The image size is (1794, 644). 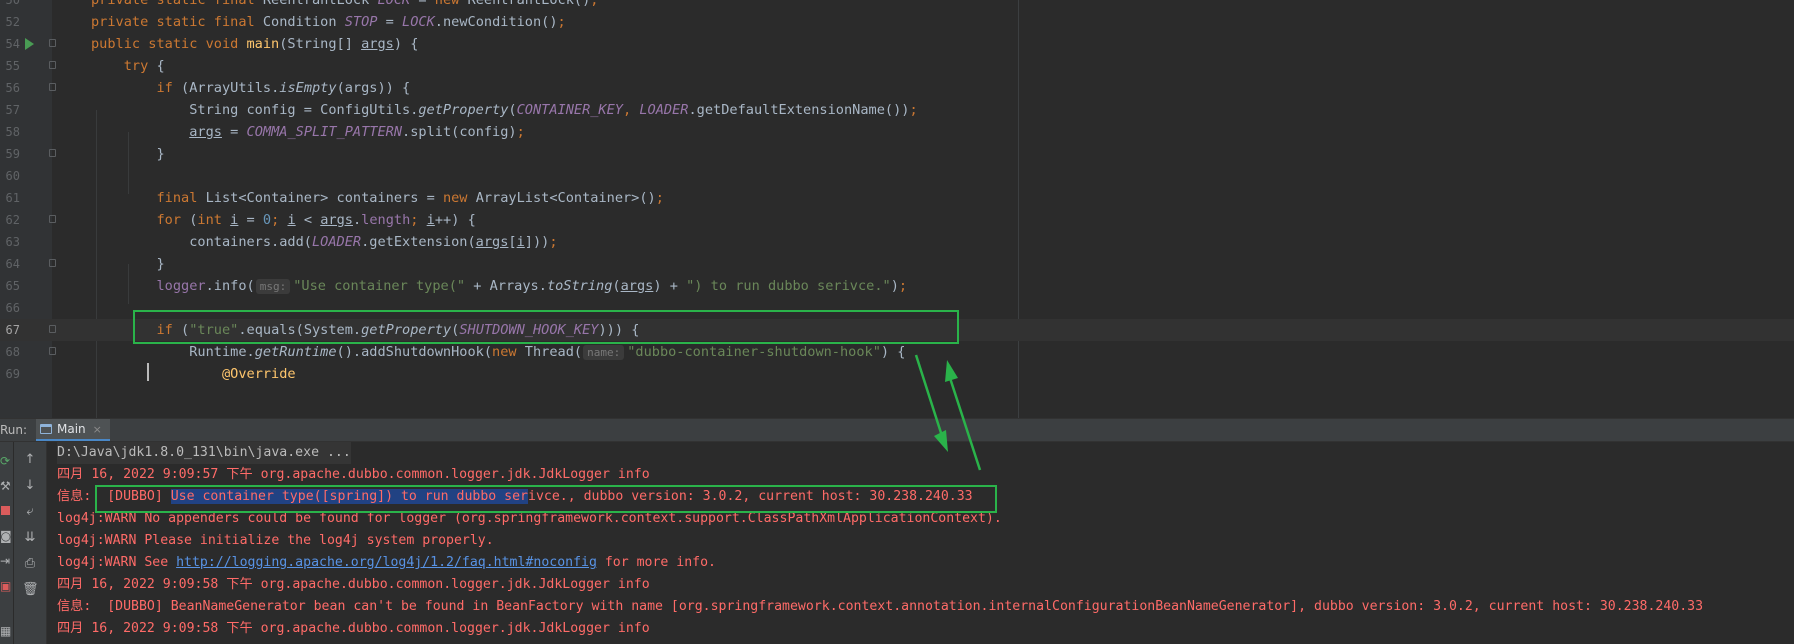 What do you see at coordinates (941, 441) in the screenshot?
I see `arrowhead-down` at bounding box center [941, 441].